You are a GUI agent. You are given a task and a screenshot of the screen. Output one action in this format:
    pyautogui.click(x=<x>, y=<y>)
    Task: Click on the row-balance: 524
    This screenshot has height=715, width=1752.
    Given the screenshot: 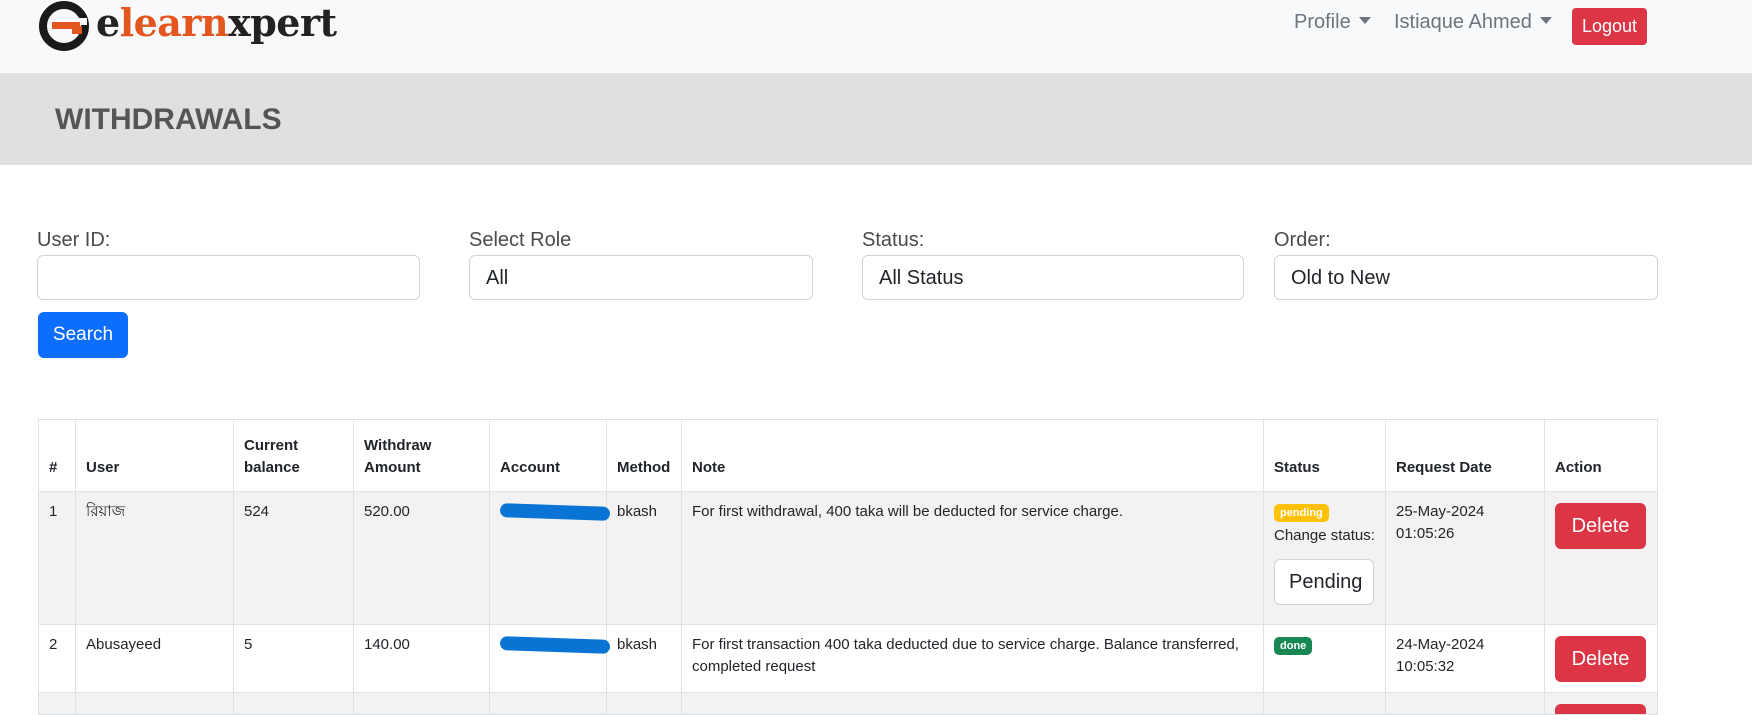 What is the action you would take?
    pyautogui.click(x=293, y=558)
    